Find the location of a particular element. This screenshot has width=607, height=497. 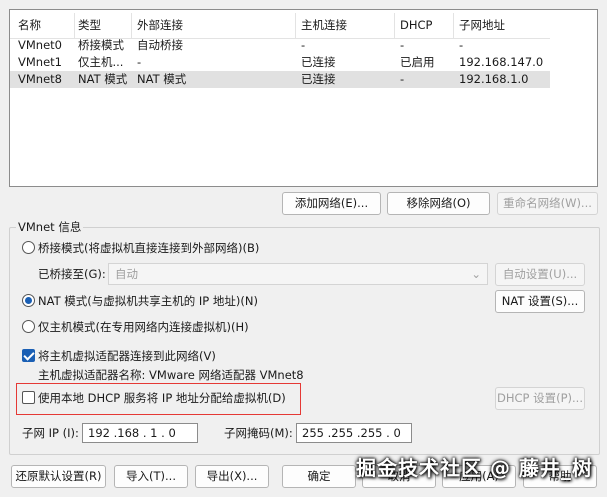

column-header-subnet: 子网地址 is located at coordinates (501, 25).